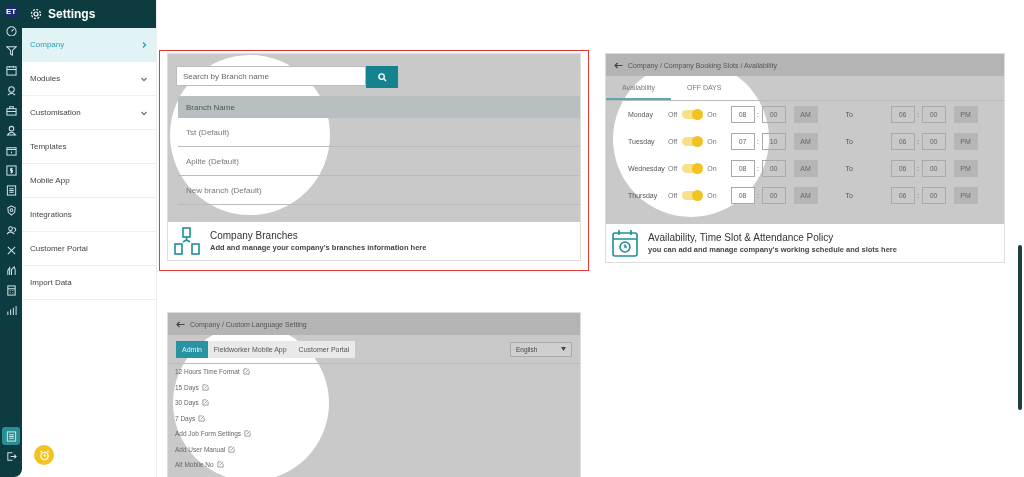 This screenshot has height=477, width=1024. Describe the element at coordinates (379, 107) in the screenshot. I see `column-header: Branch Name` at that location.